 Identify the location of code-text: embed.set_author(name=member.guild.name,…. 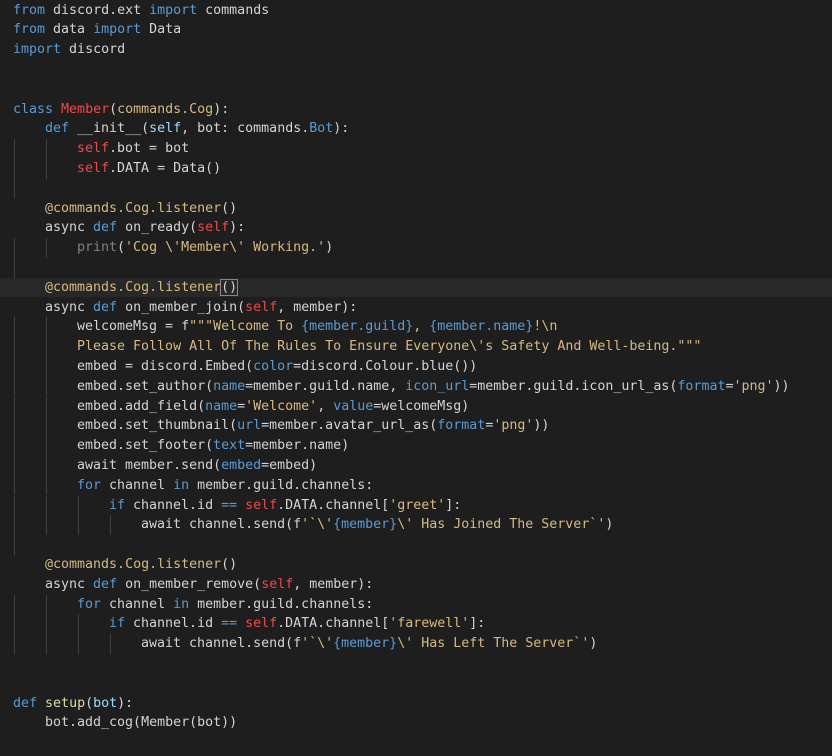
(433, 387).